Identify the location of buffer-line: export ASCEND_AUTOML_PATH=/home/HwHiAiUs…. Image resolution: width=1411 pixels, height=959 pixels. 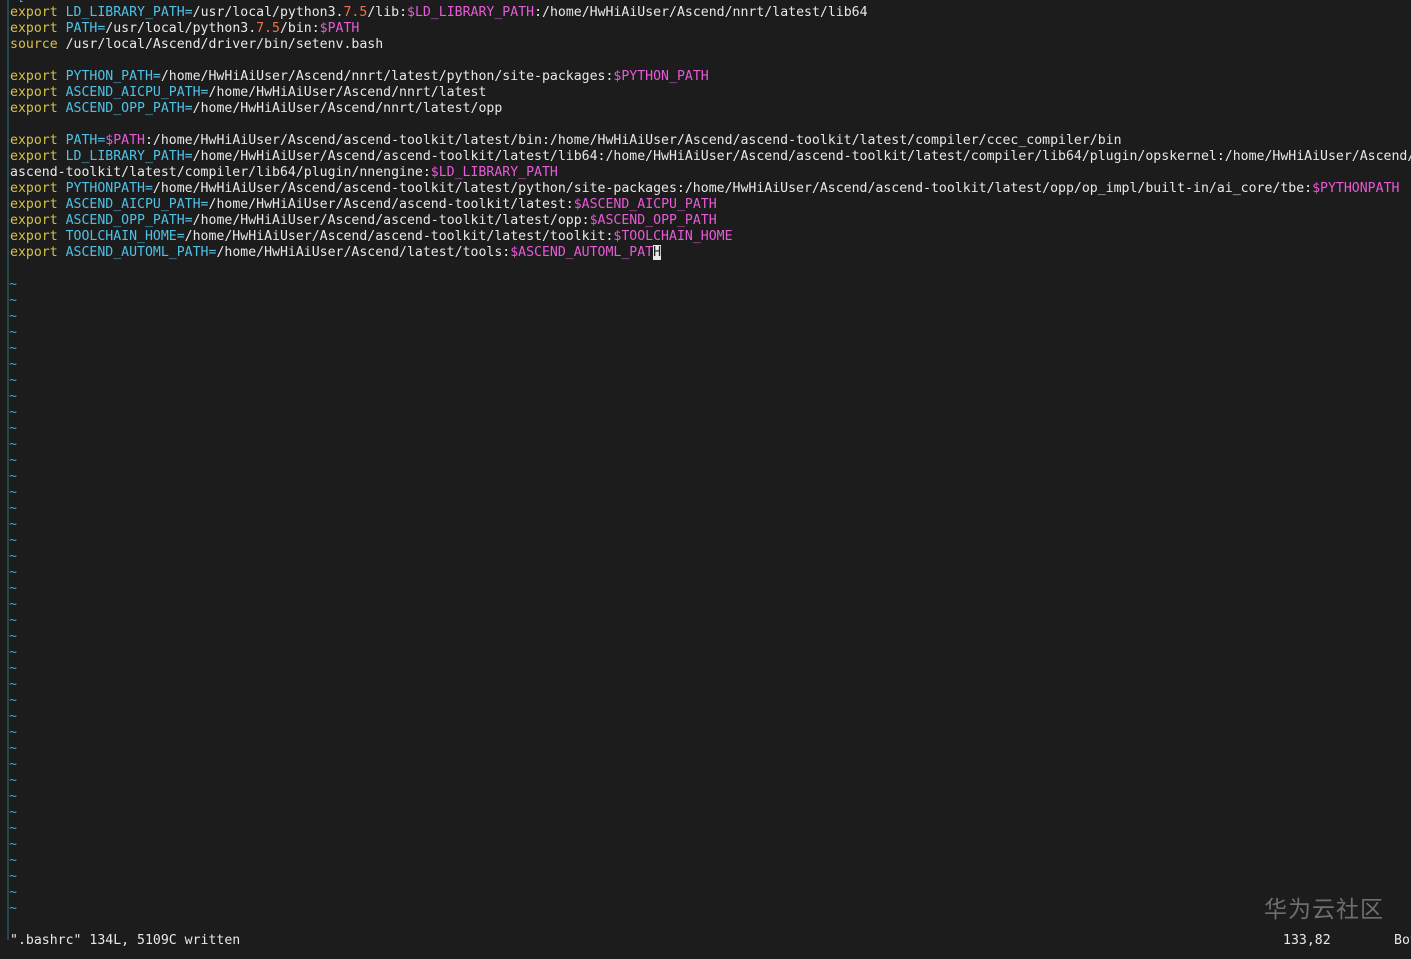
(710, 253).